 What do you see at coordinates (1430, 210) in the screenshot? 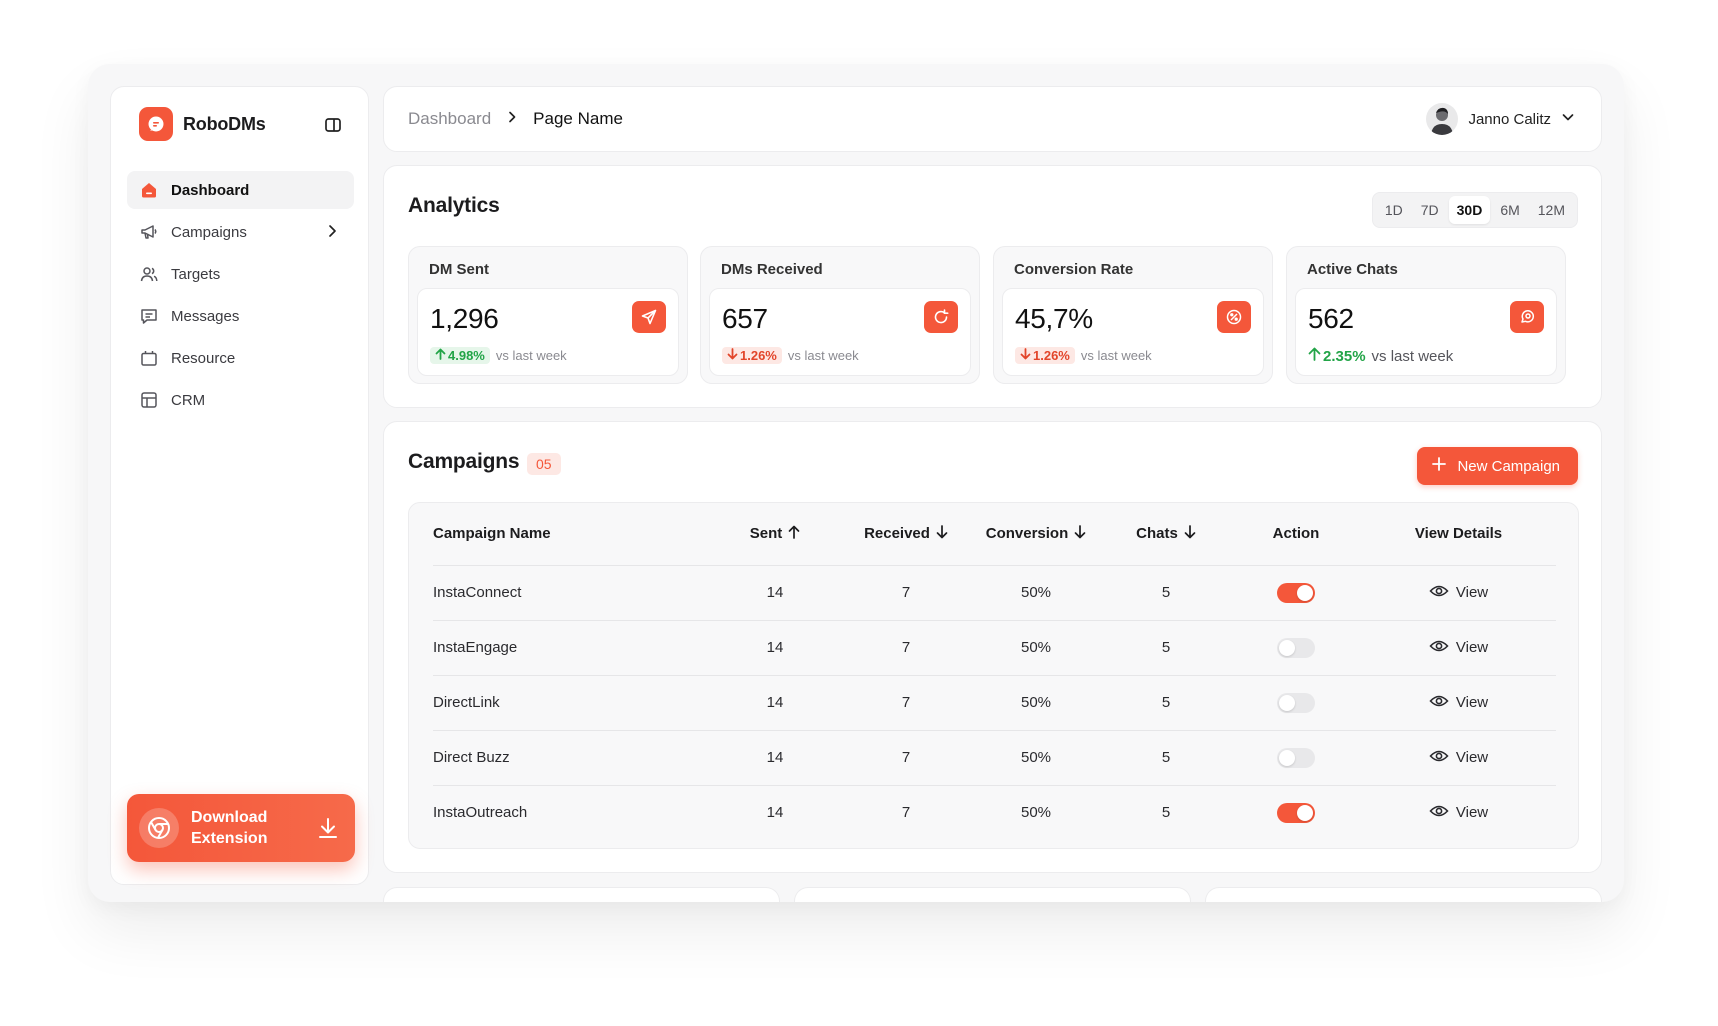
I see `range-7d: 7D` at bounding box center [1430, 210].